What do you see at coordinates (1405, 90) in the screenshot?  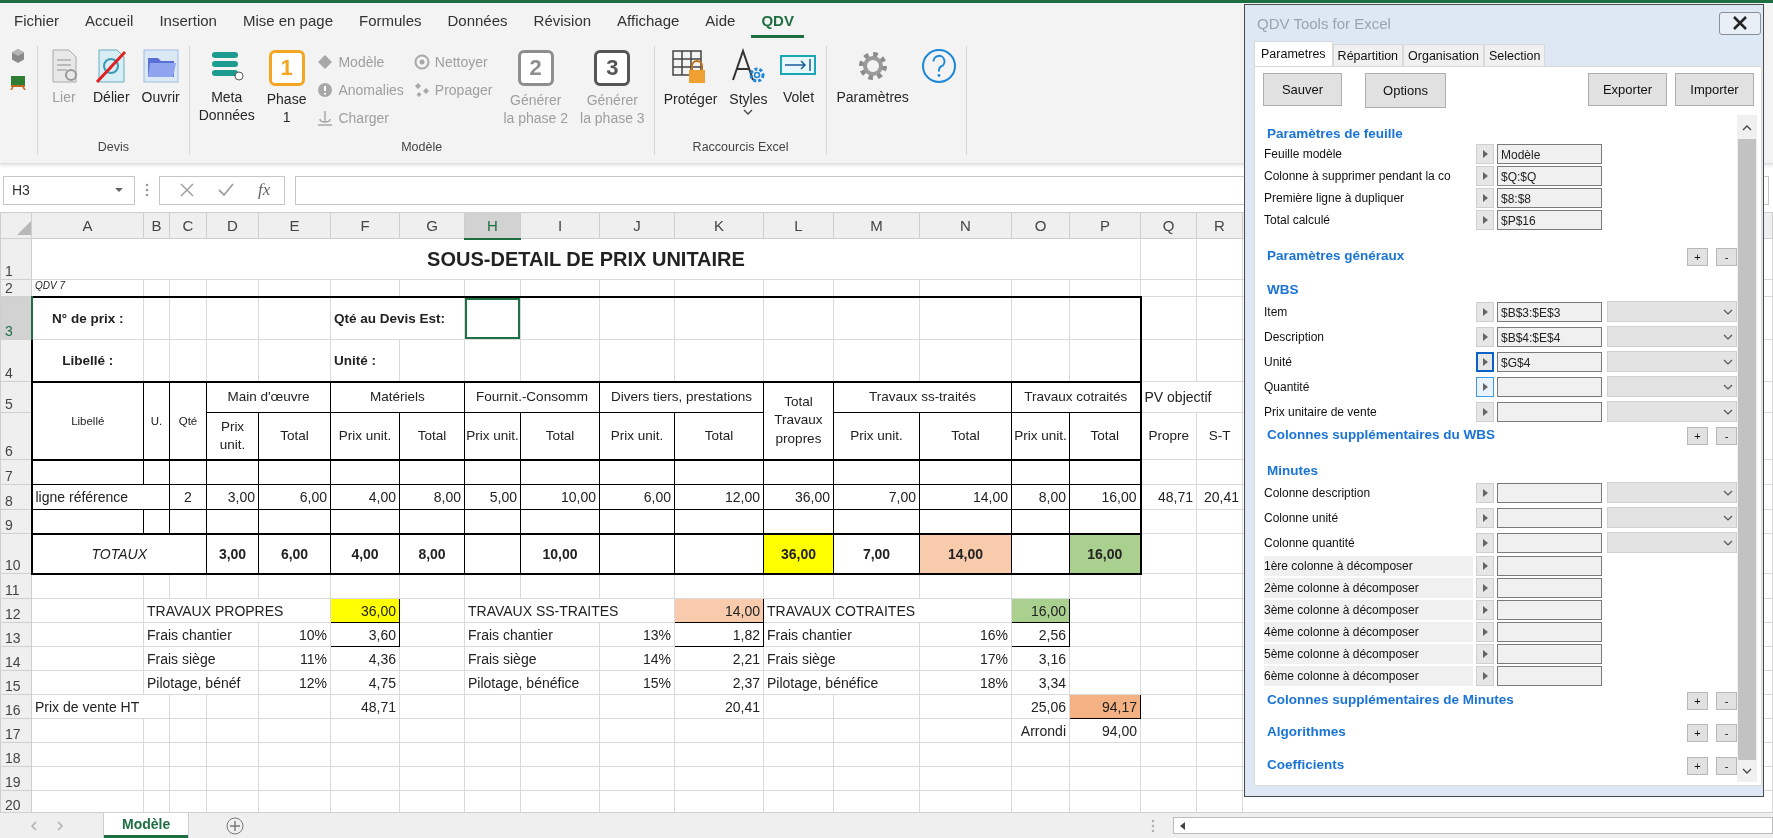 I see `action-button: Options` at bounding box center [1405, 90].